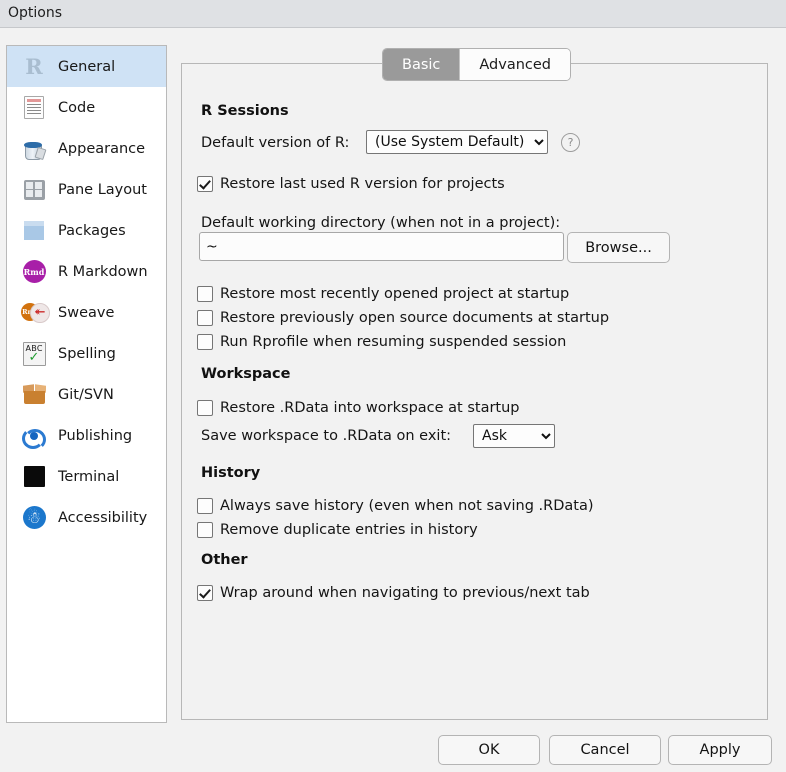 Image resolution: width=786 pixels, height=772 pixels. Describe the element at coordinates (34, 108) in the screenshot. I see `code-document-icon` at that location.